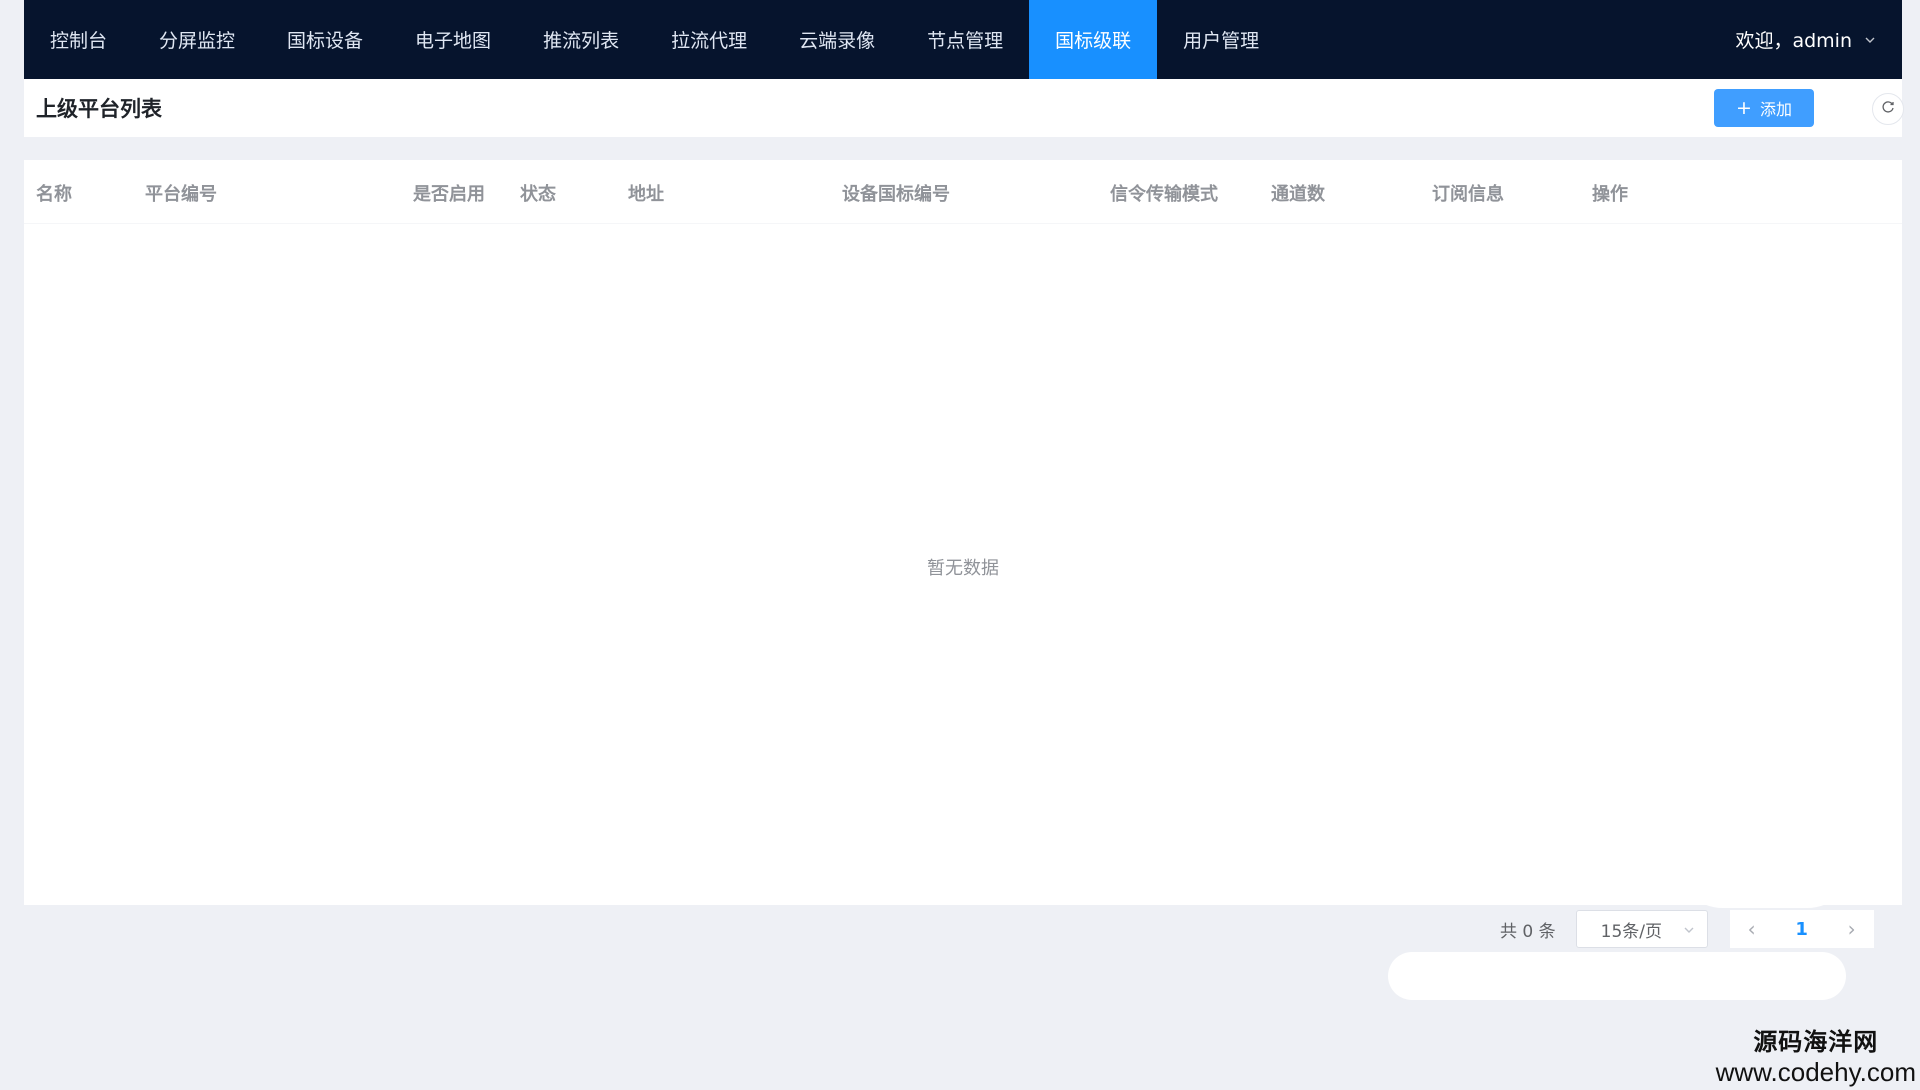 This screenshot has width=1920, height=1090. What do you see at coordinates (964, 108) in the screenshot?
I see `page-header: 上级平台列表 + 添加` at bounding box center [964, 108].